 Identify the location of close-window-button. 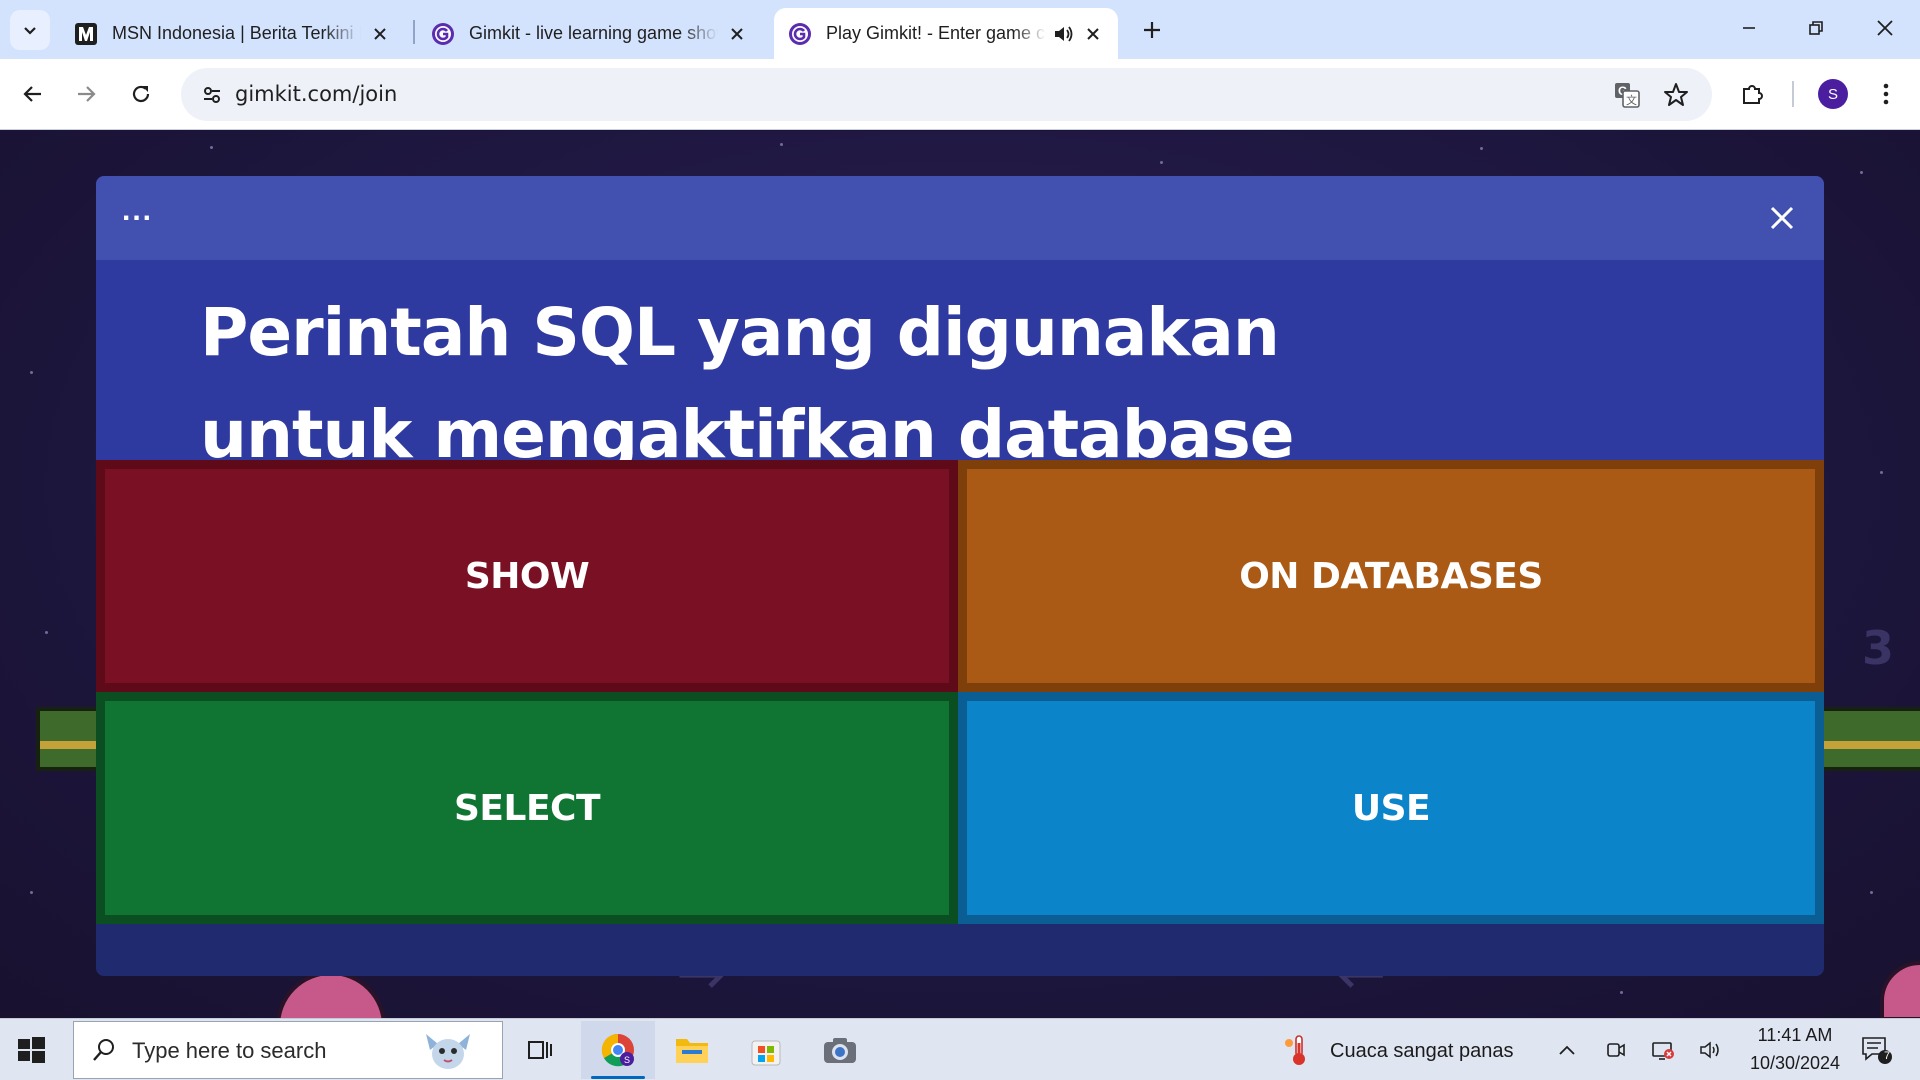
(1885, 28).